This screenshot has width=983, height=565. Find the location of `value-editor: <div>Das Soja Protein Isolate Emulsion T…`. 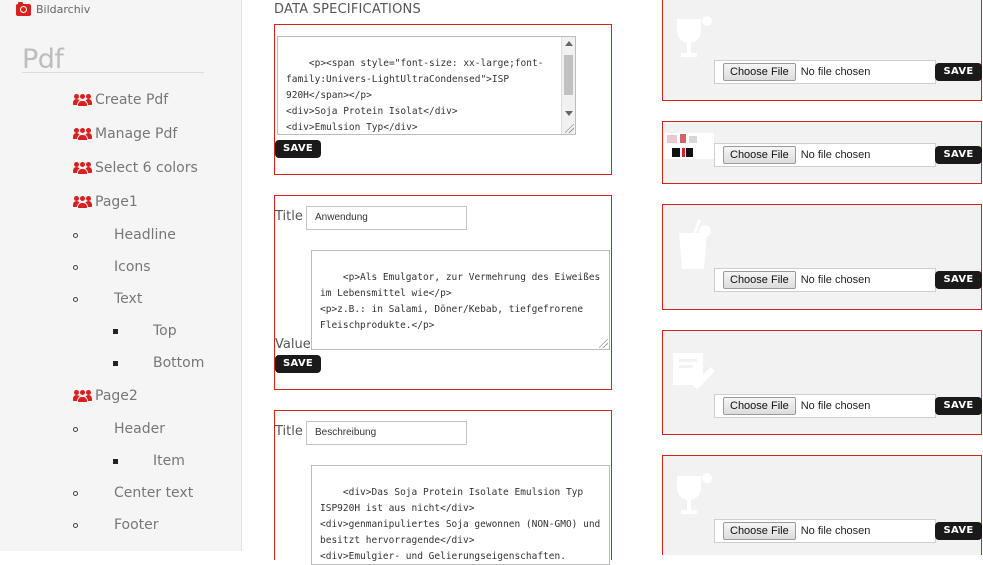

value-editor: <div>Das Soja Protein Isolate Emulsion T… is located at coordinates (460, 515).